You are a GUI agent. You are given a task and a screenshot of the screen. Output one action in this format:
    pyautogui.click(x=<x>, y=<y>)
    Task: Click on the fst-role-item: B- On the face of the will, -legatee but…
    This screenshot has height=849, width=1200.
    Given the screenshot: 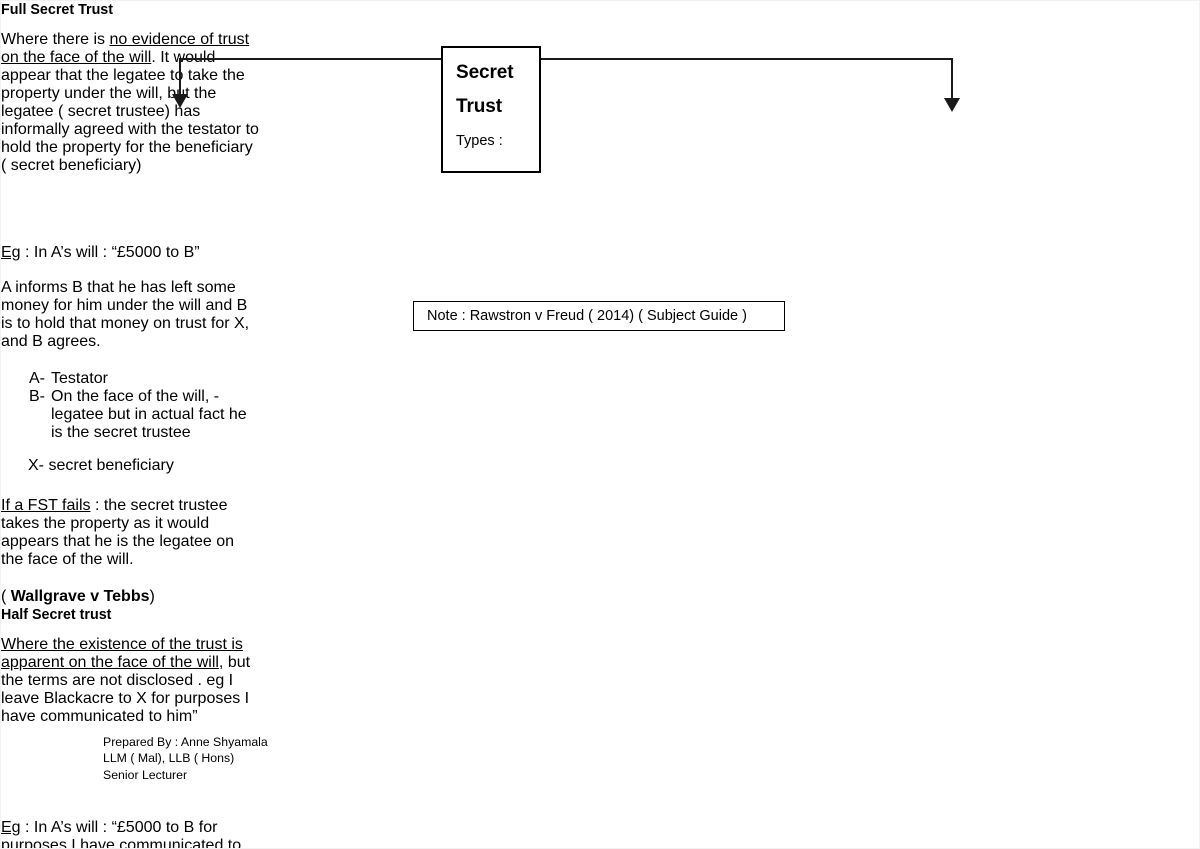 What is the action you would take?
    pyautogui.click(x=144, y=415)
    